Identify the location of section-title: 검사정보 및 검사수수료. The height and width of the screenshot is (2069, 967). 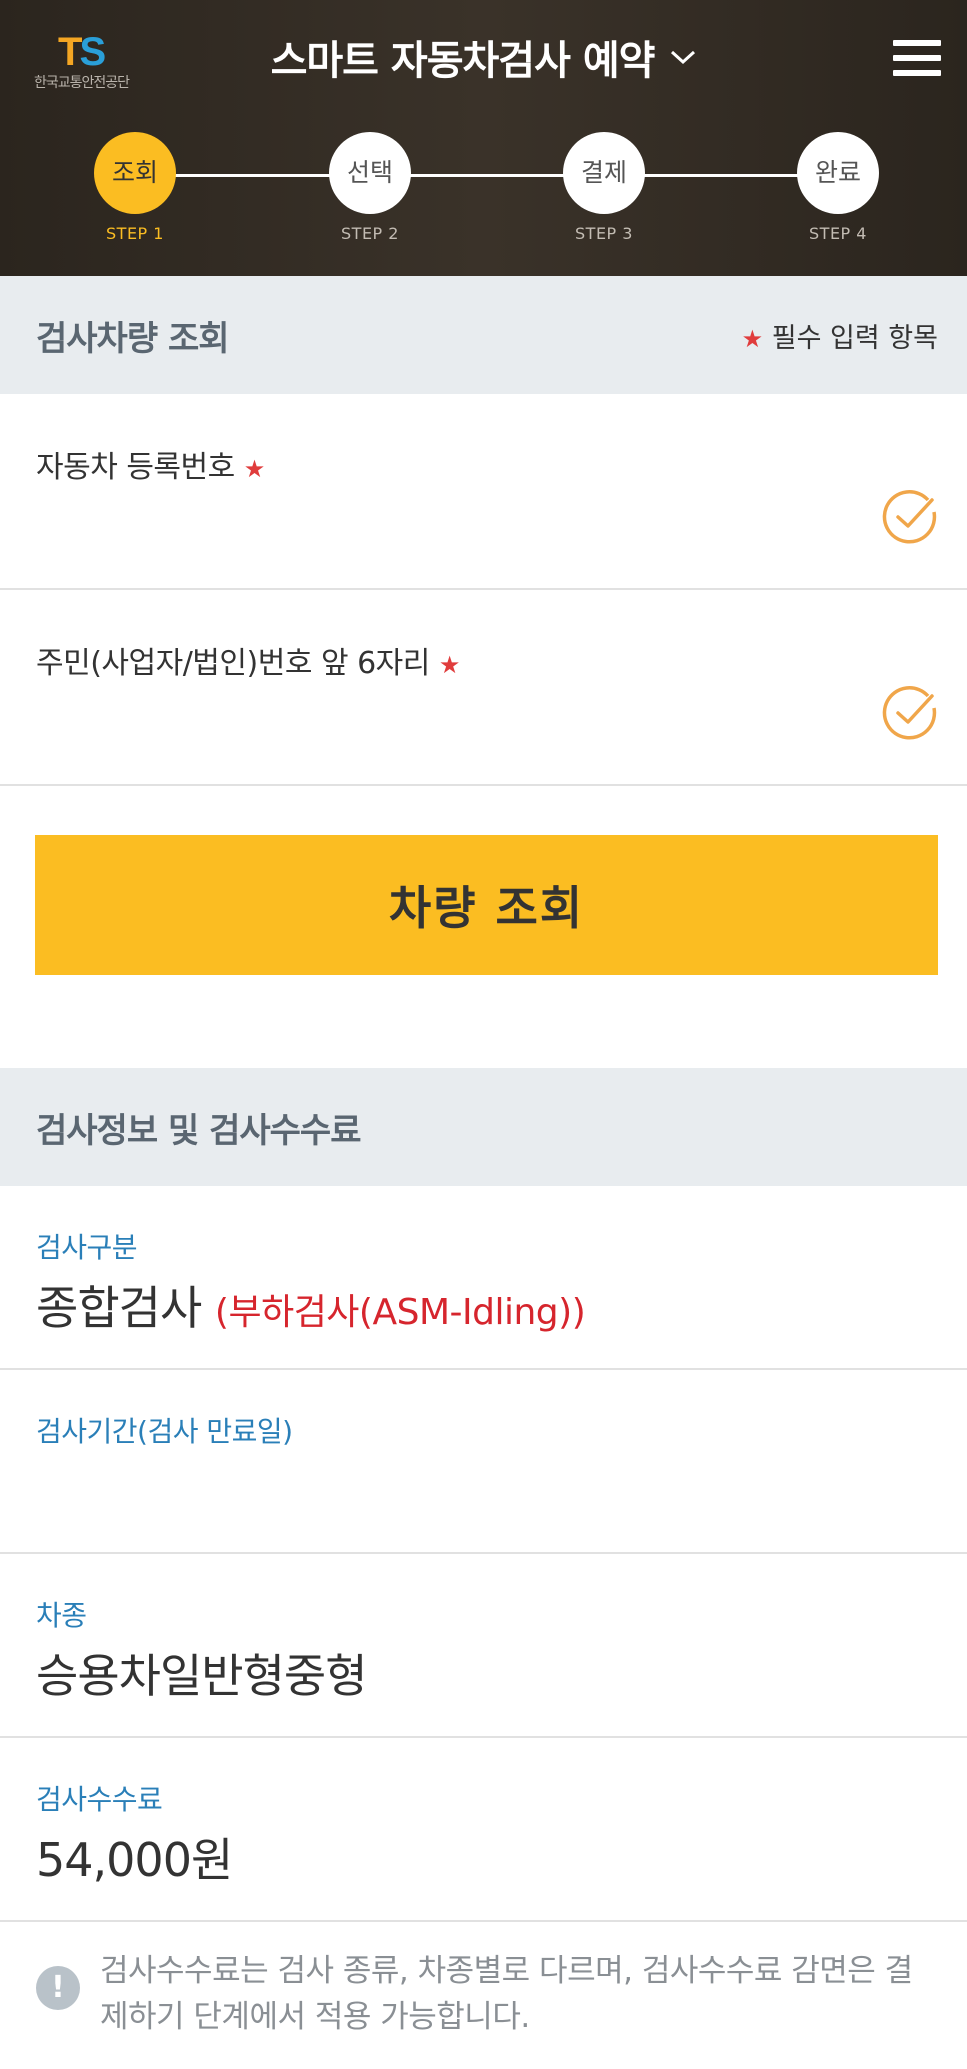
(198, 1130).